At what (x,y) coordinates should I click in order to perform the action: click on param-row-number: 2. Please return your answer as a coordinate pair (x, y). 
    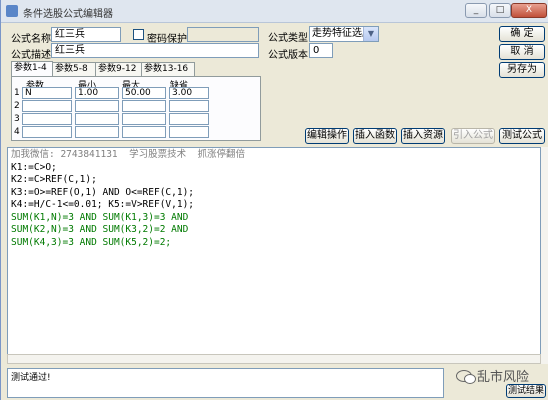
    Looking at the image, I should click on (17, 106).